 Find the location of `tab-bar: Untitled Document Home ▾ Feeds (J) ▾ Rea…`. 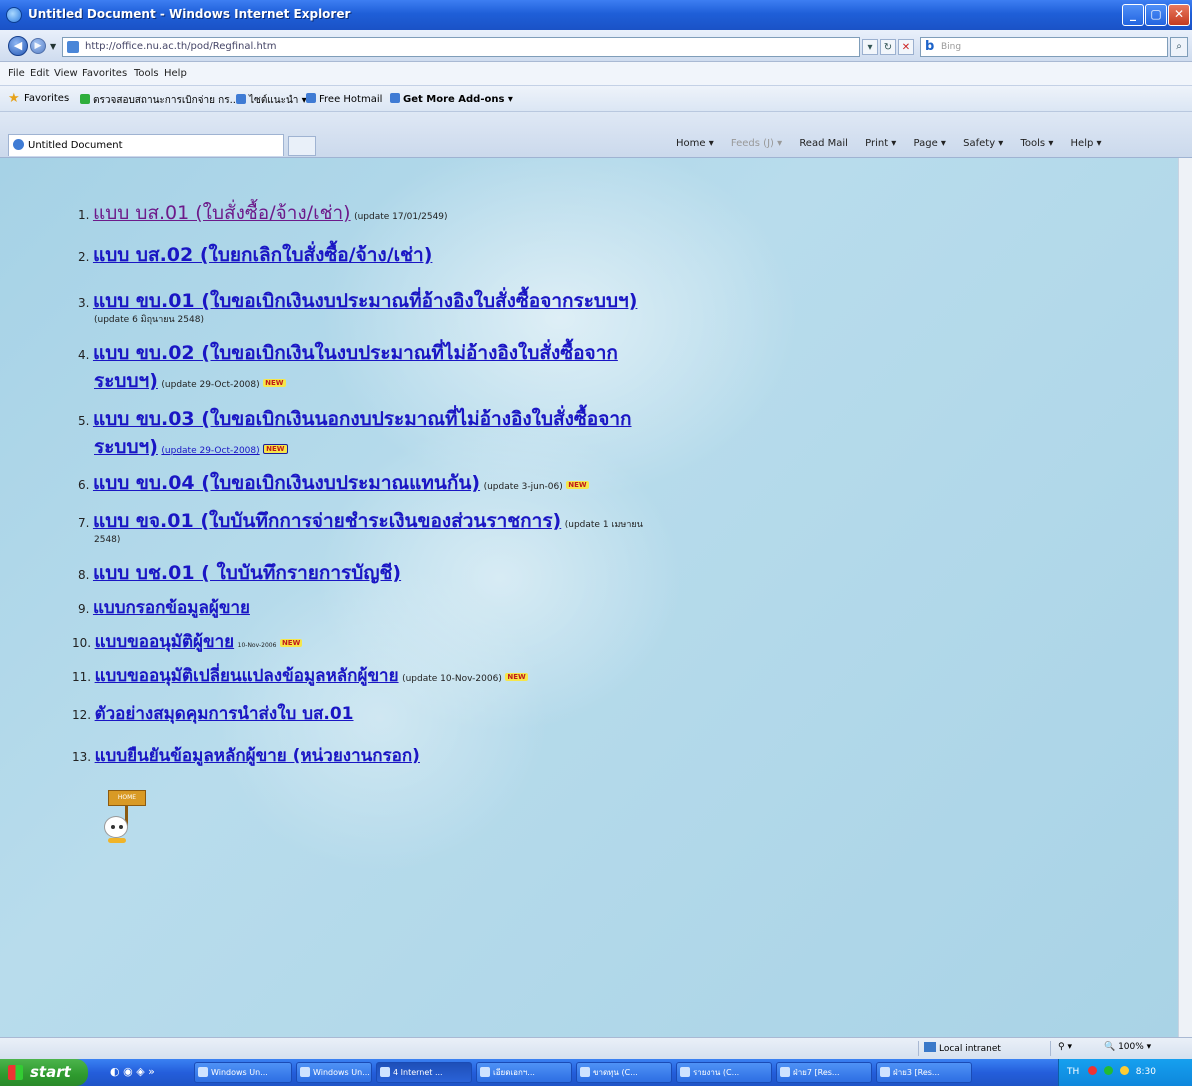

tab-bar: Untitled Document Home ▾ Feeds (J) ▾ Rea… is located at coordinates (596, 135).